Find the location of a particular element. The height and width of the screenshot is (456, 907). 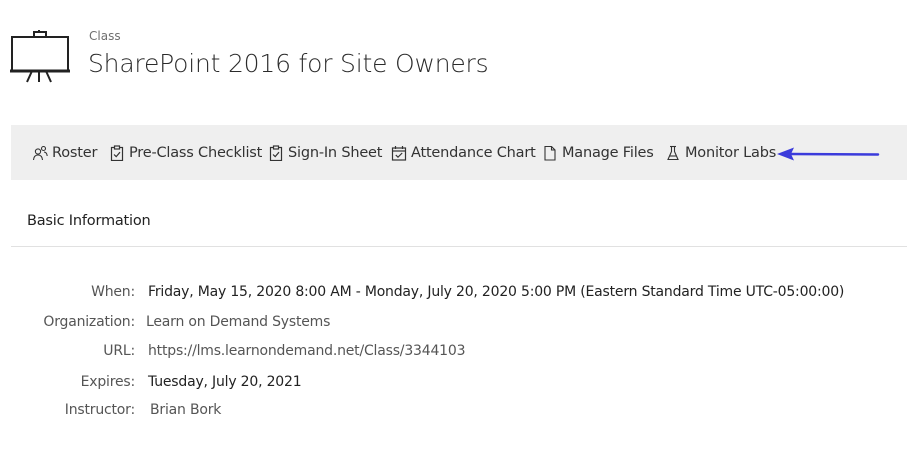

manage-files-button: Manage Files is located at coordinates (598, 152).